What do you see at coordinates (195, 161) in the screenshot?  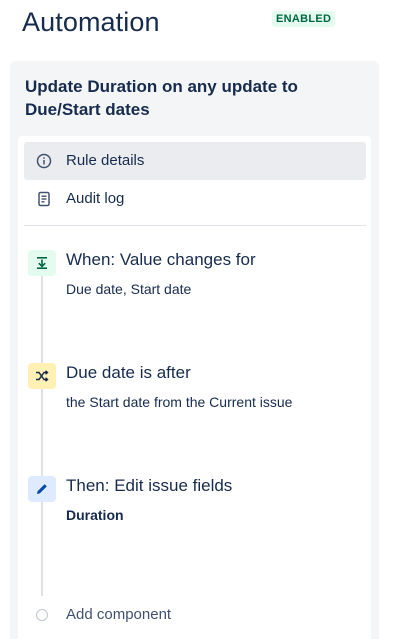 I see `menu-item-rule-details: Rule details` at bounding box center [195, 161].